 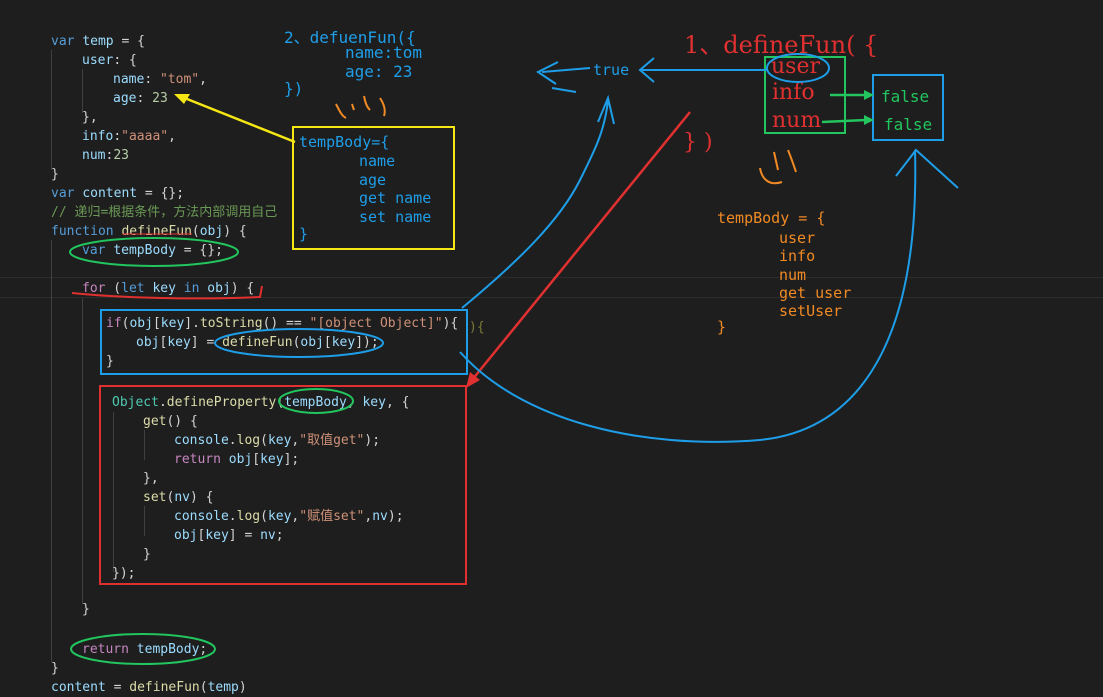 What do you see at coordinates (798, 68) in the screenshot?
I see `user-key-circle` at bounding box center [798, 68].